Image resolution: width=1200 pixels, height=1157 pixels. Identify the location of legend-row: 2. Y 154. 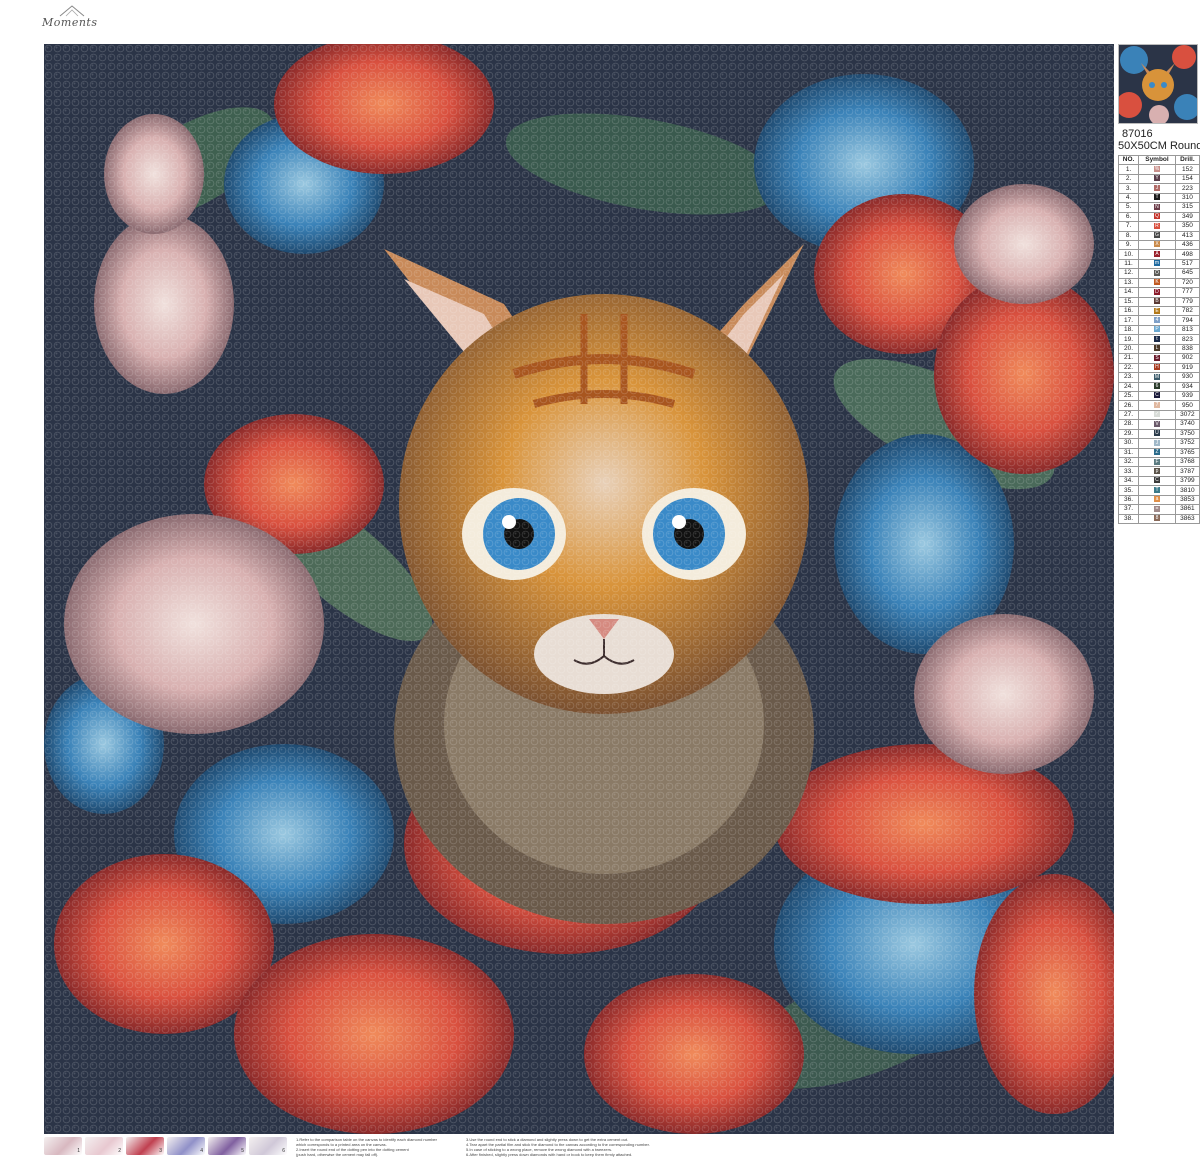
(1158, 179).